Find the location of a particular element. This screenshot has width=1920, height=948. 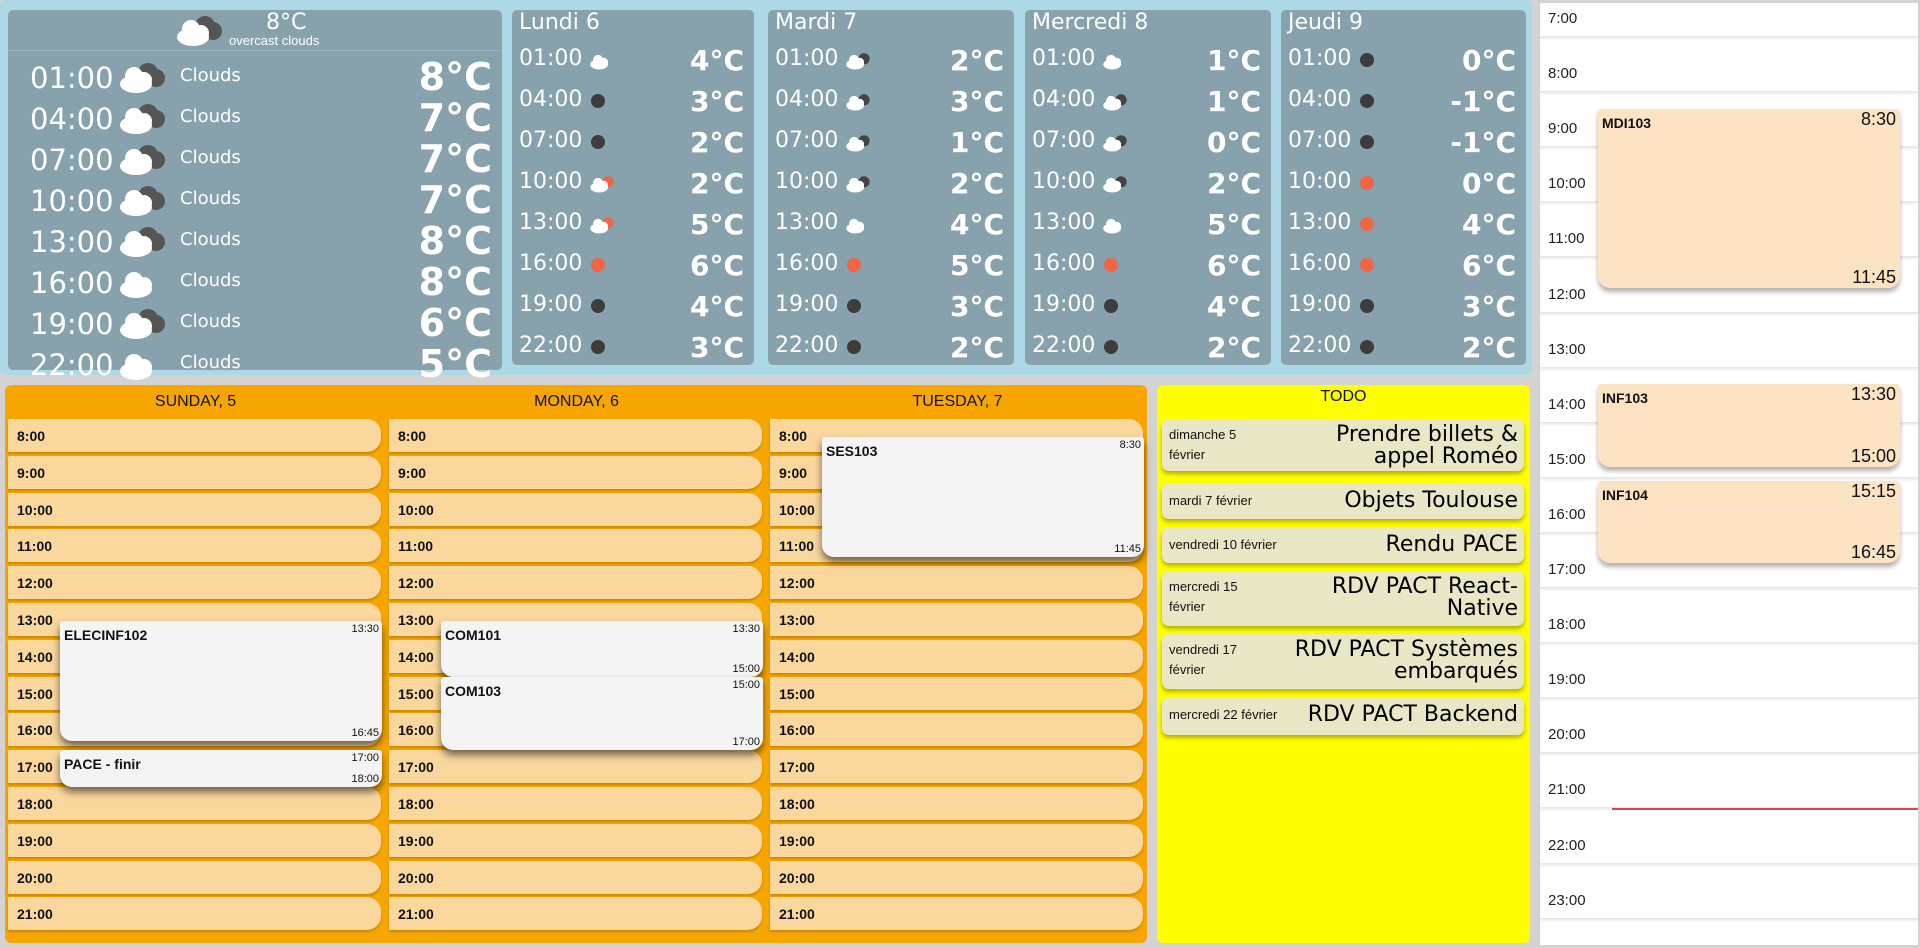

cloud-icon is located at coordinates (599, 62).